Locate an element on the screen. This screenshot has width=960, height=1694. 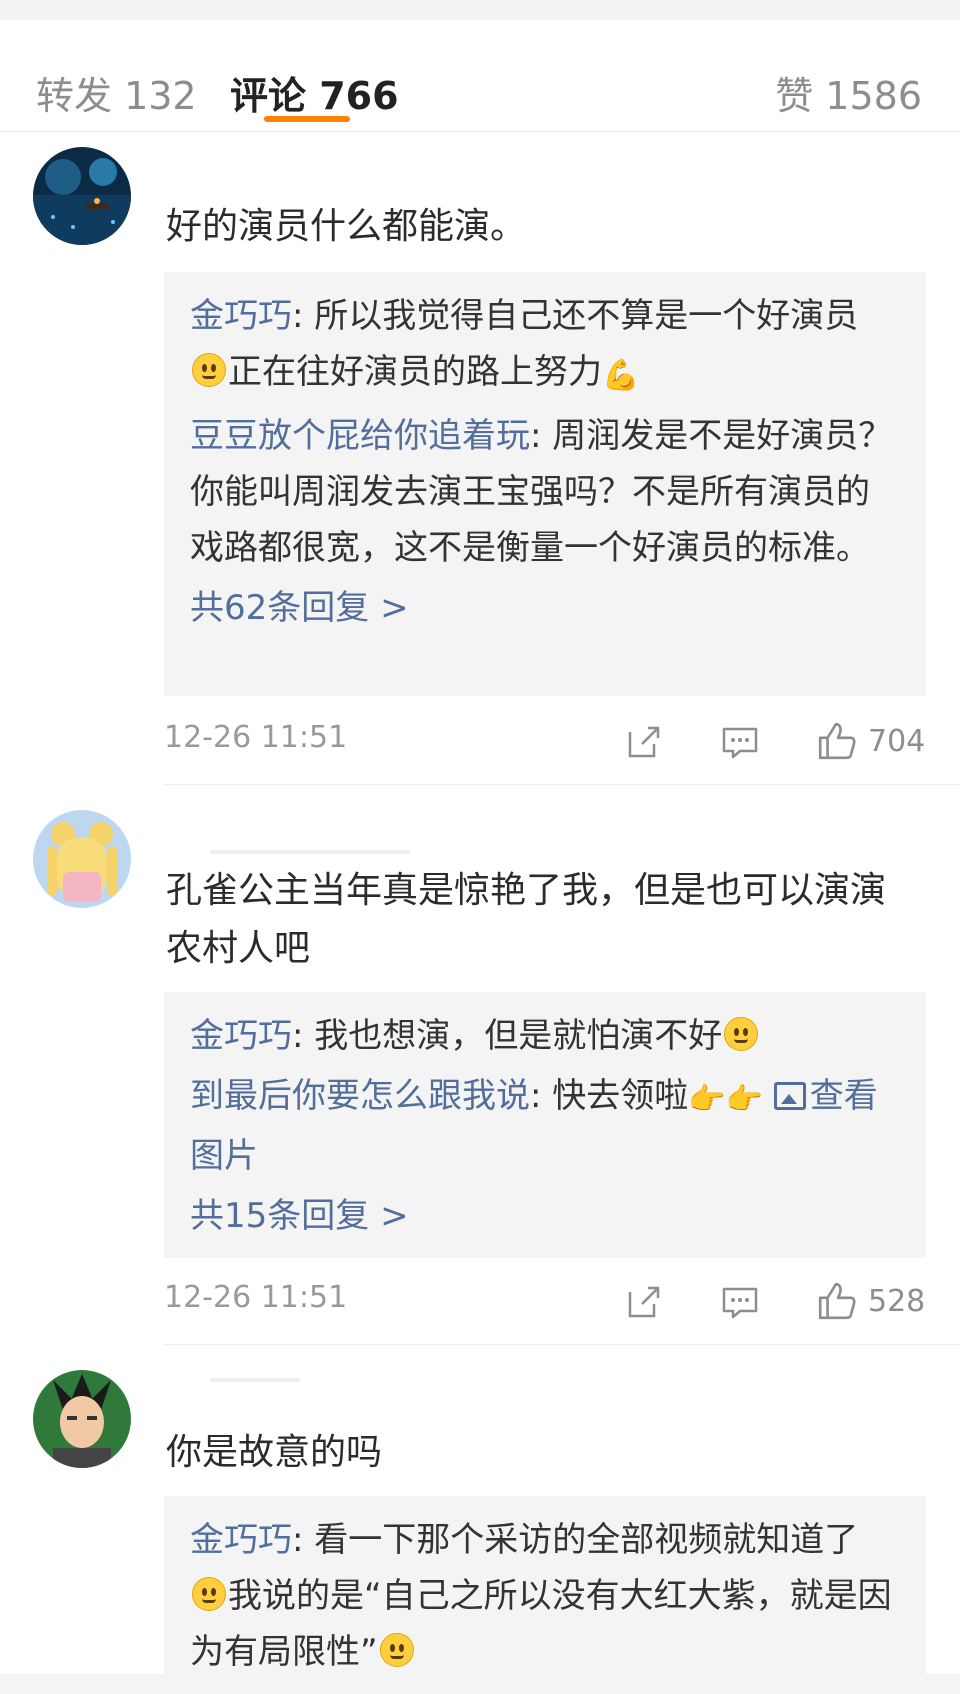
top-strip is located at coordinates (480, 10).